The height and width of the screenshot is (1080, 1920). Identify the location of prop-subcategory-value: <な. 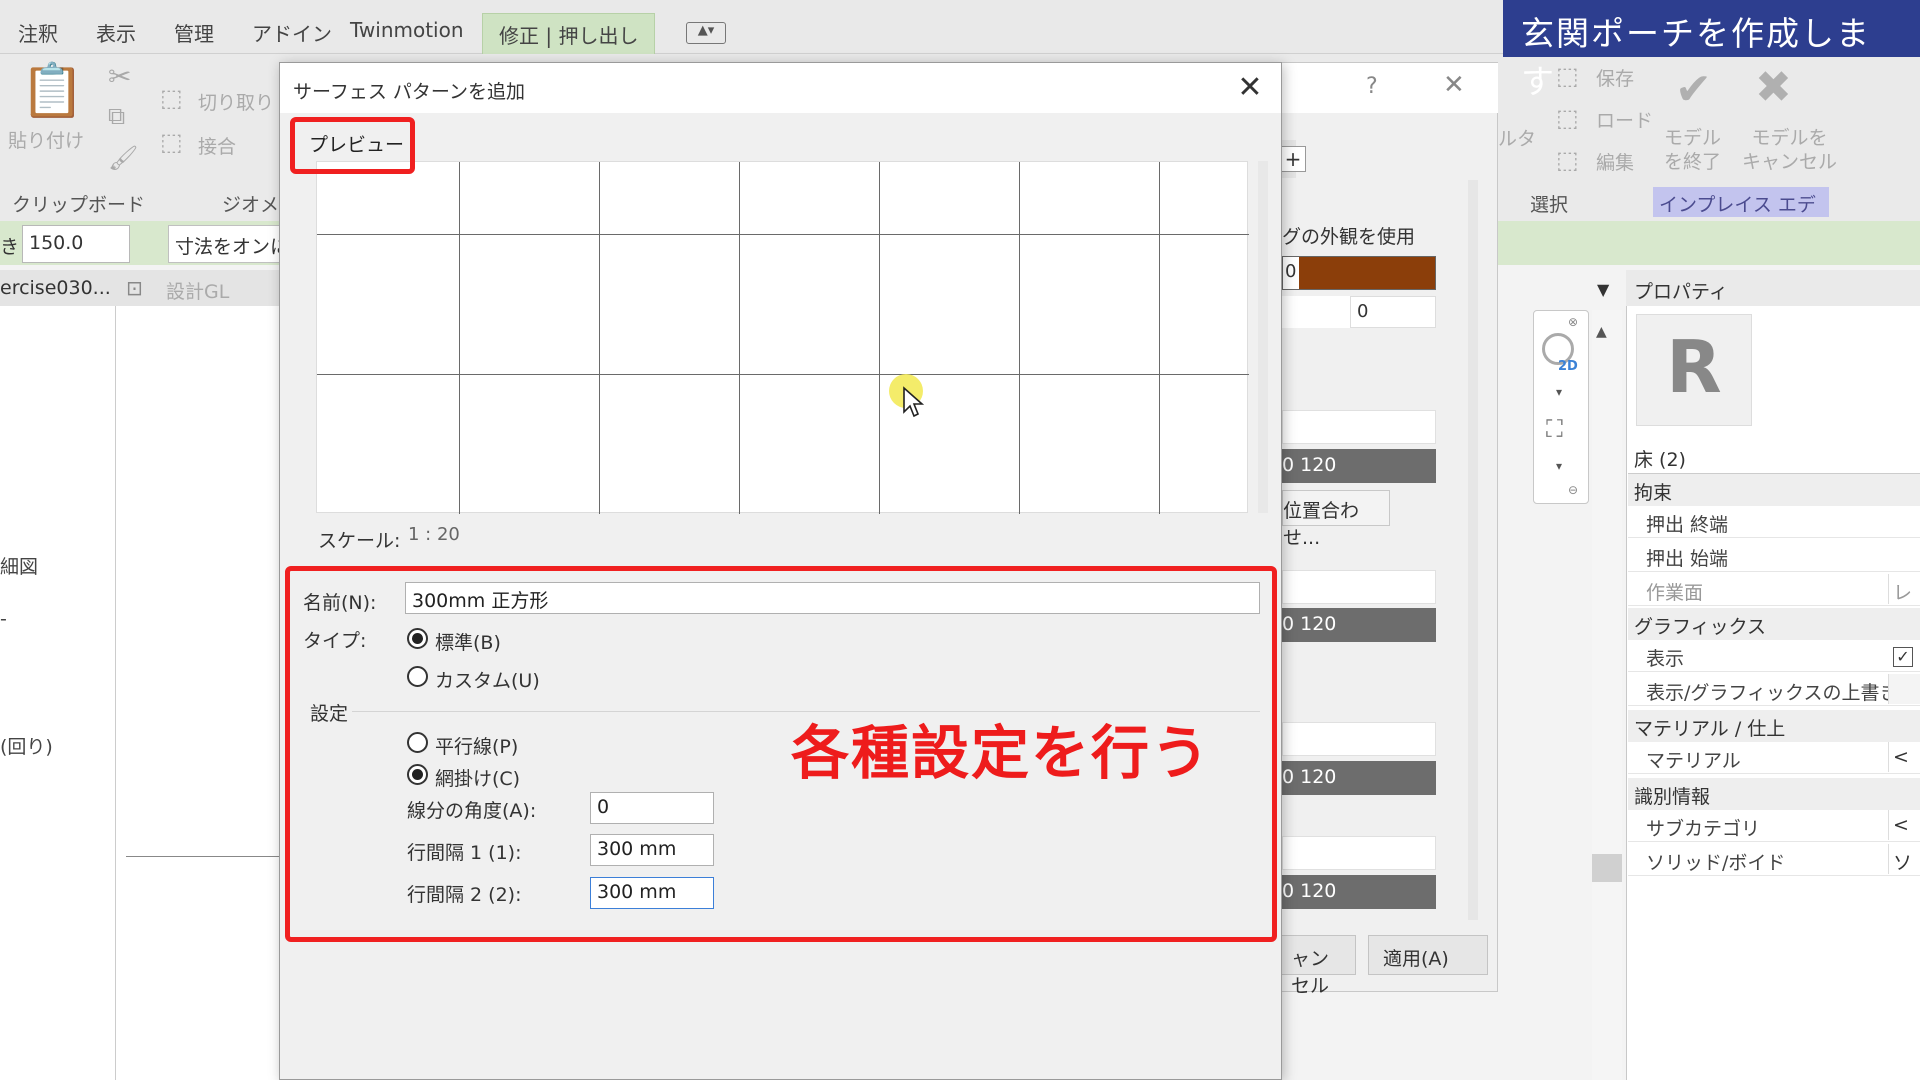
(1904, 825).